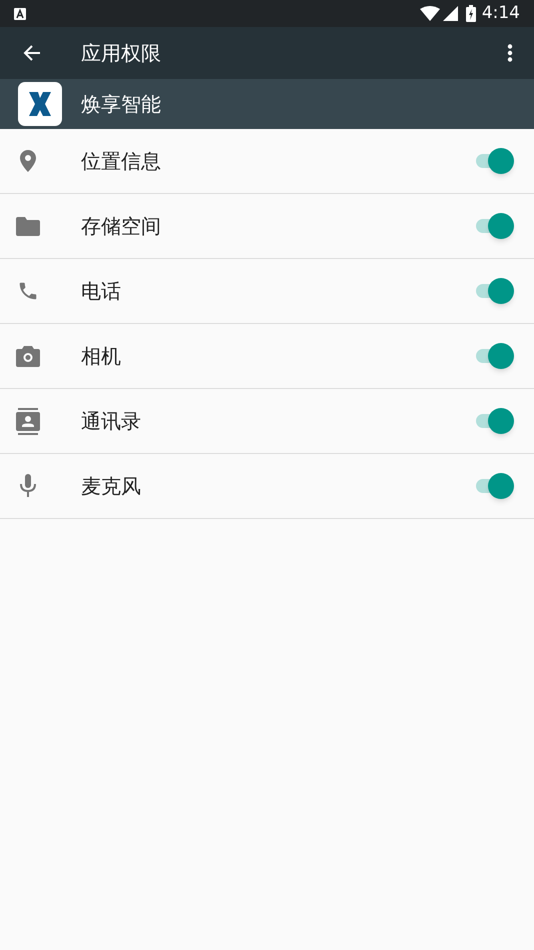 Image resolution: width=534 pixels, height=950 pixels. I want to click on permission-label: 相机, so click(101, 356).